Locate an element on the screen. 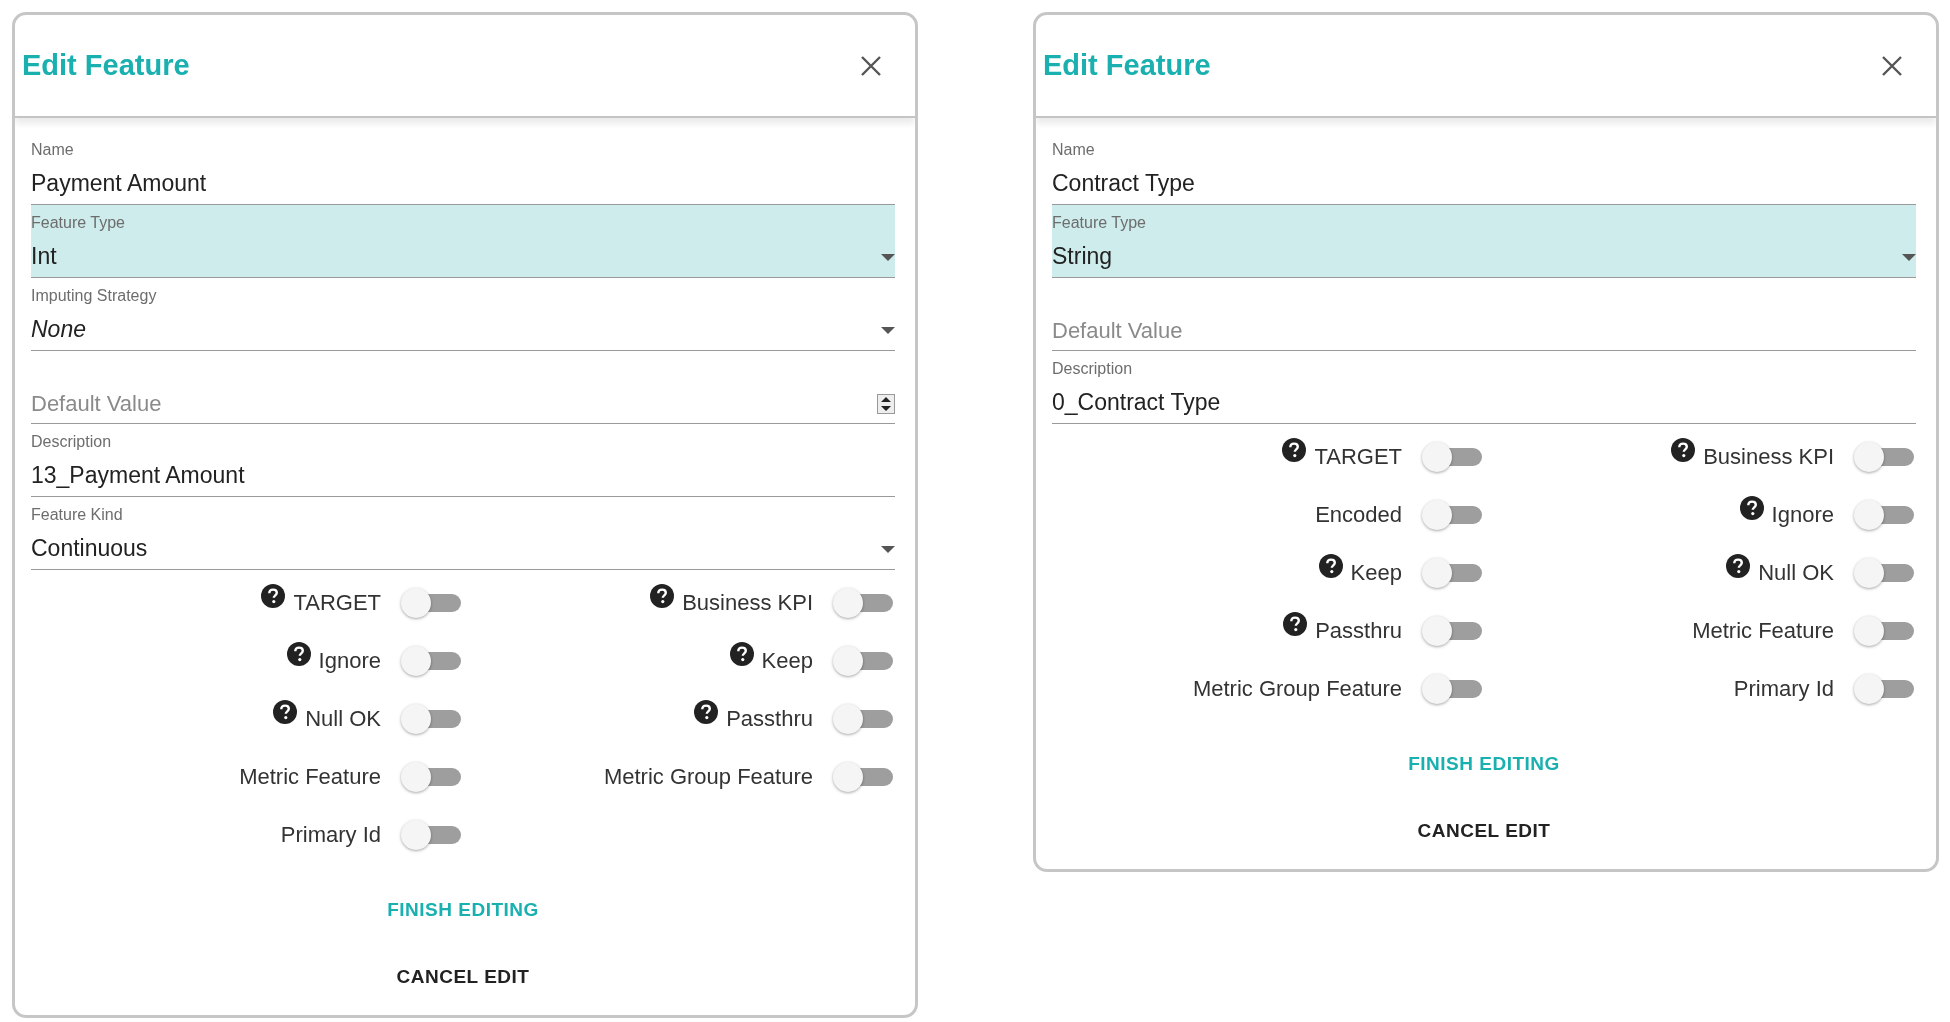 This screenshot has width=1950, height=1022. select-field: Imputing Strategy None is located at coordinates (463, 314).